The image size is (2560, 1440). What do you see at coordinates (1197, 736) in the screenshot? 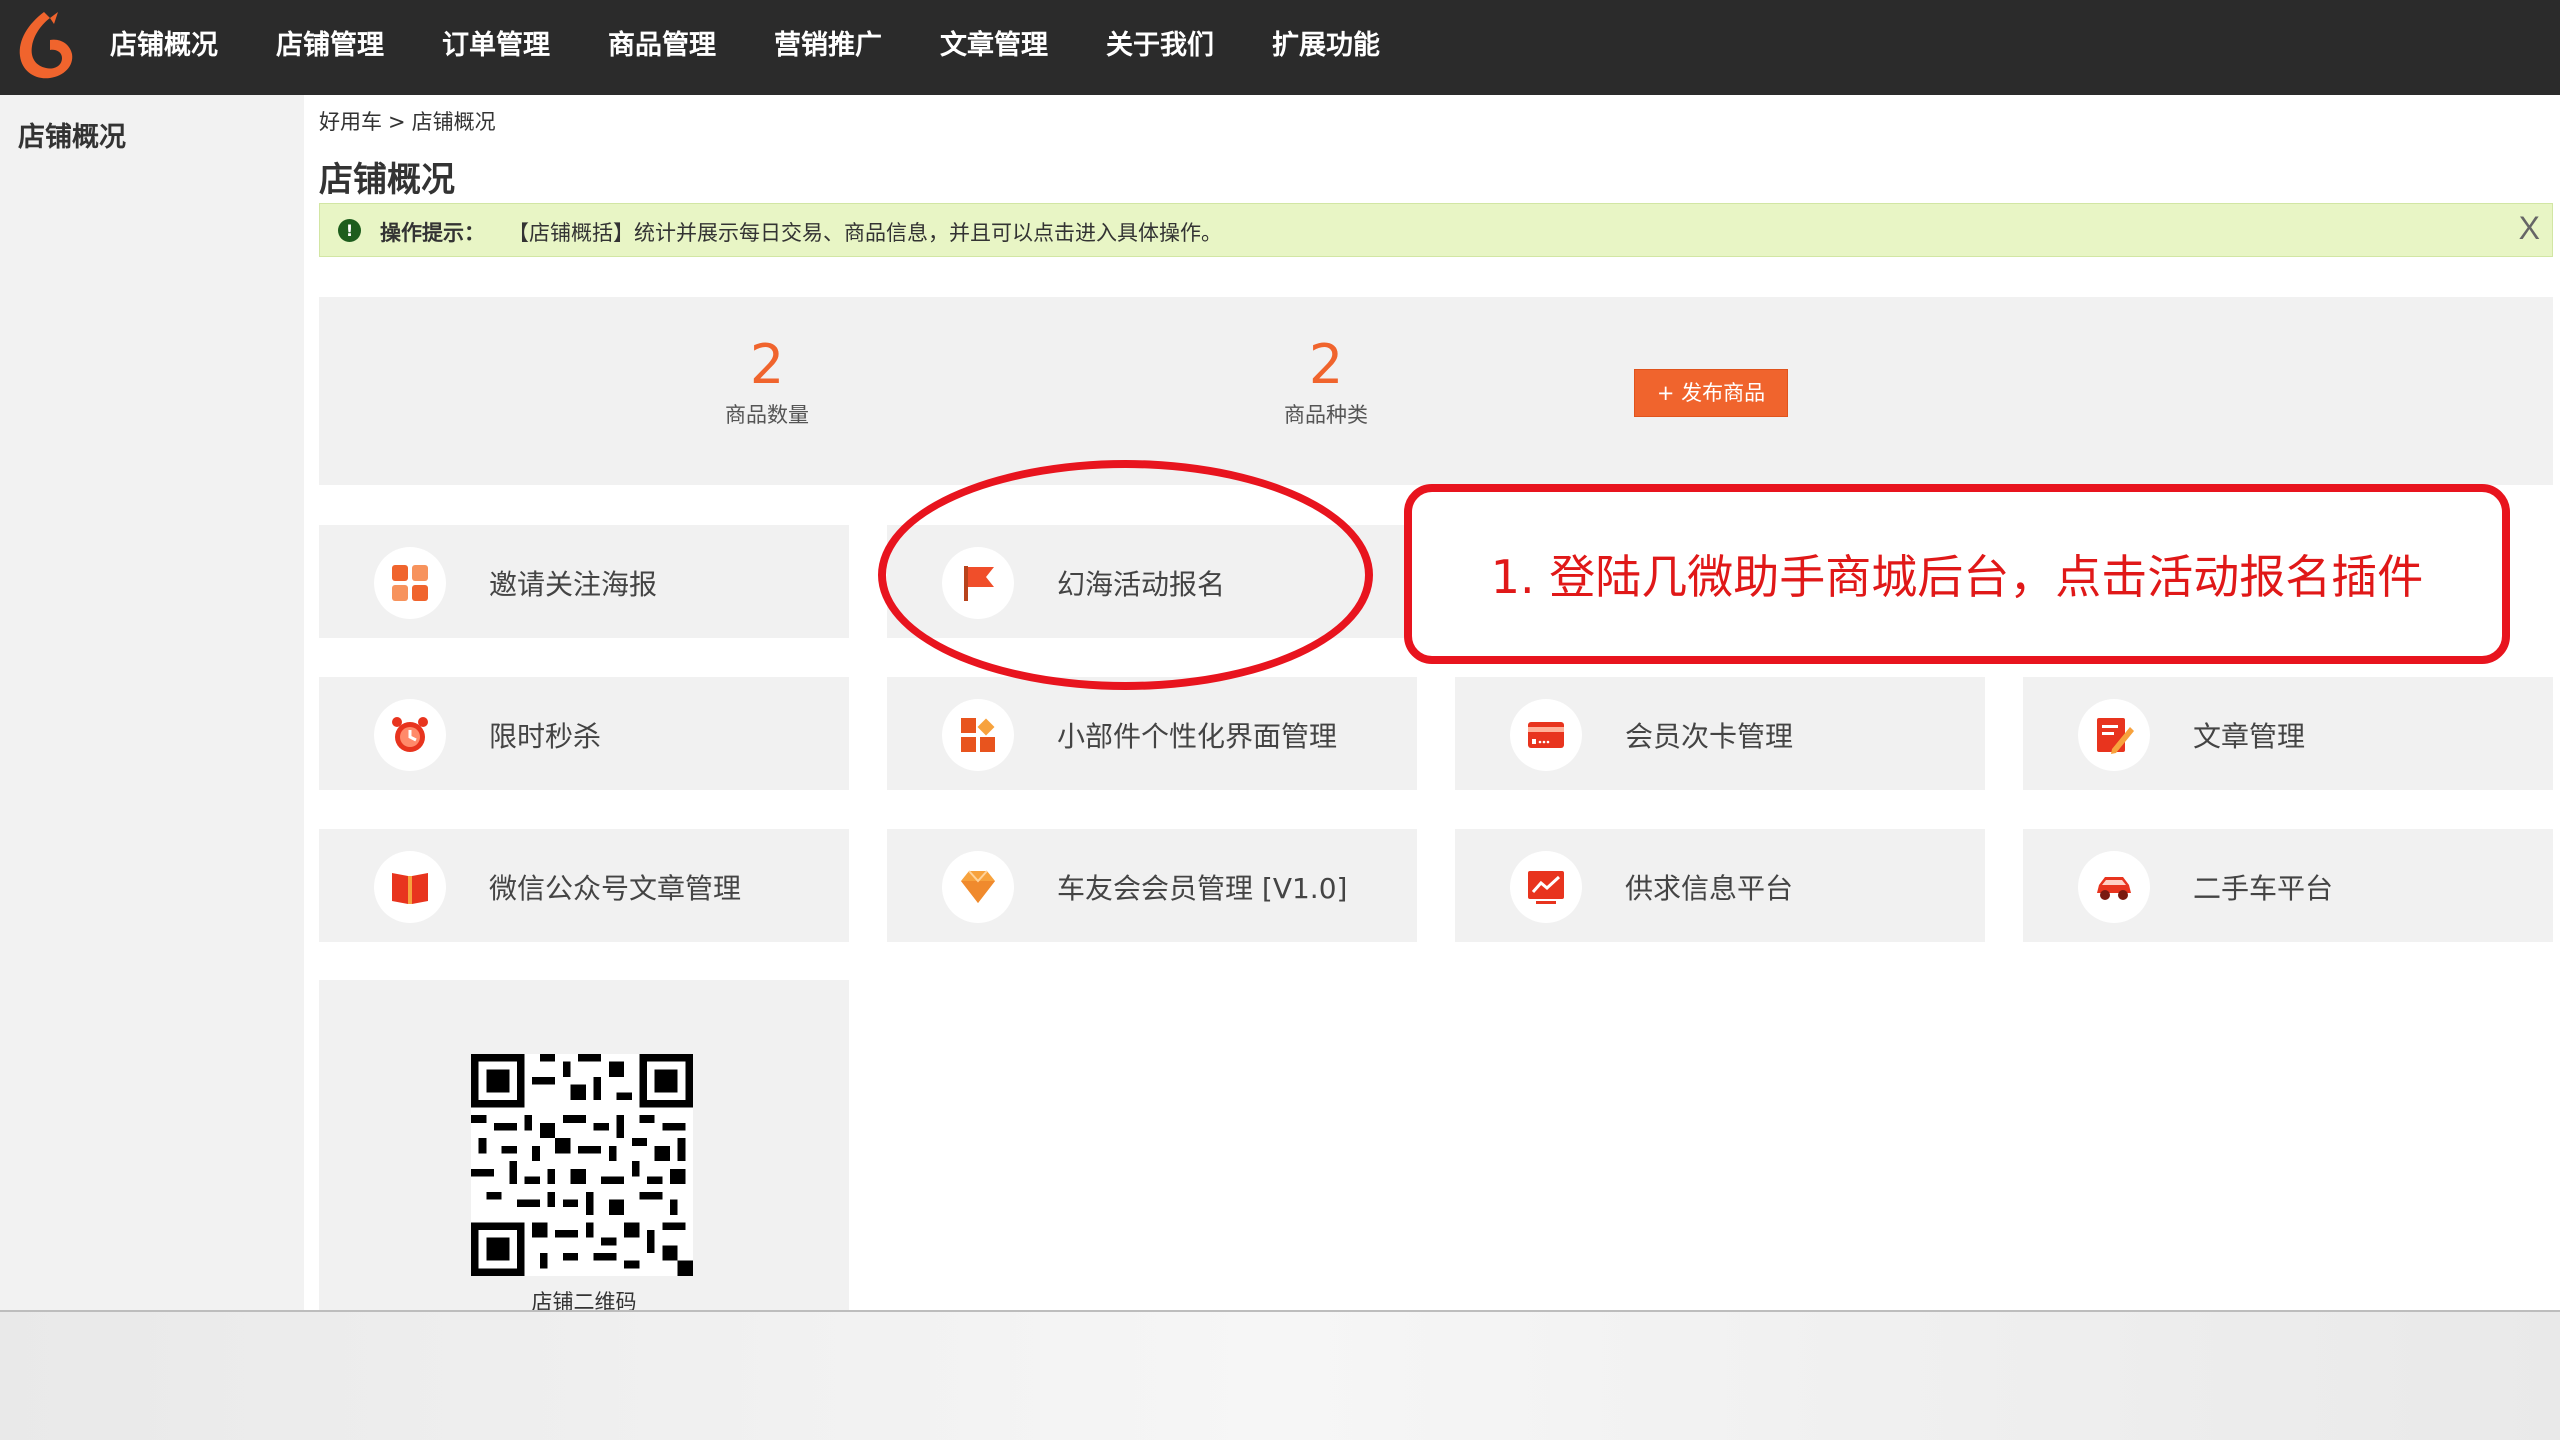
I see `tile-label: 小部件个性化界面管理` at bounding box center [1197, 736].